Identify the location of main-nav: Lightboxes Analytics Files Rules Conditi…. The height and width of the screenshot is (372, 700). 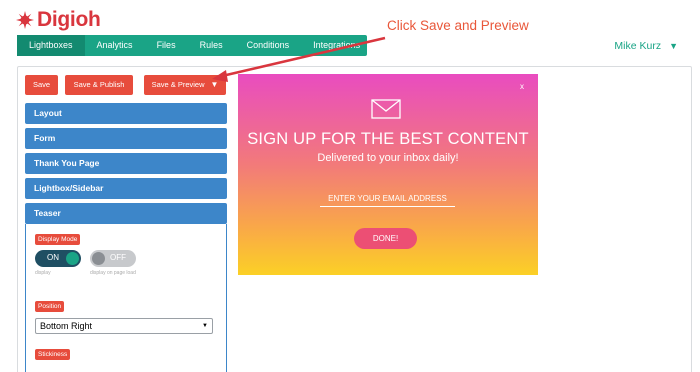
(192, 45).